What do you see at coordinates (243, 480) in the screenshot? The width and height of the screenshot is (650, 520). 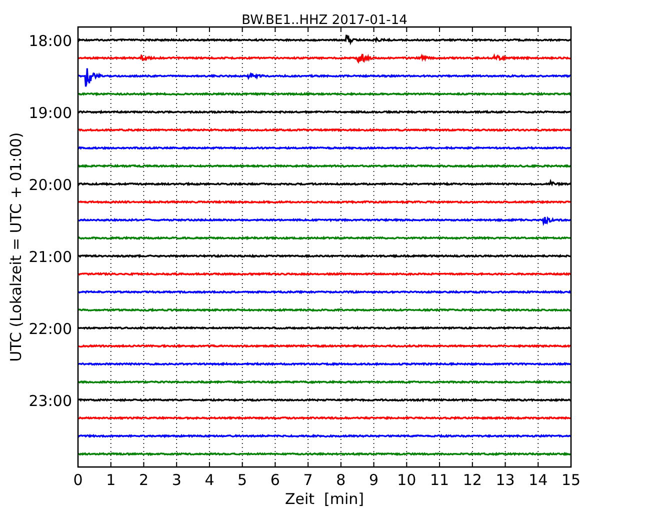 I see `tick-label: 5` at bounding box center [243, 480].